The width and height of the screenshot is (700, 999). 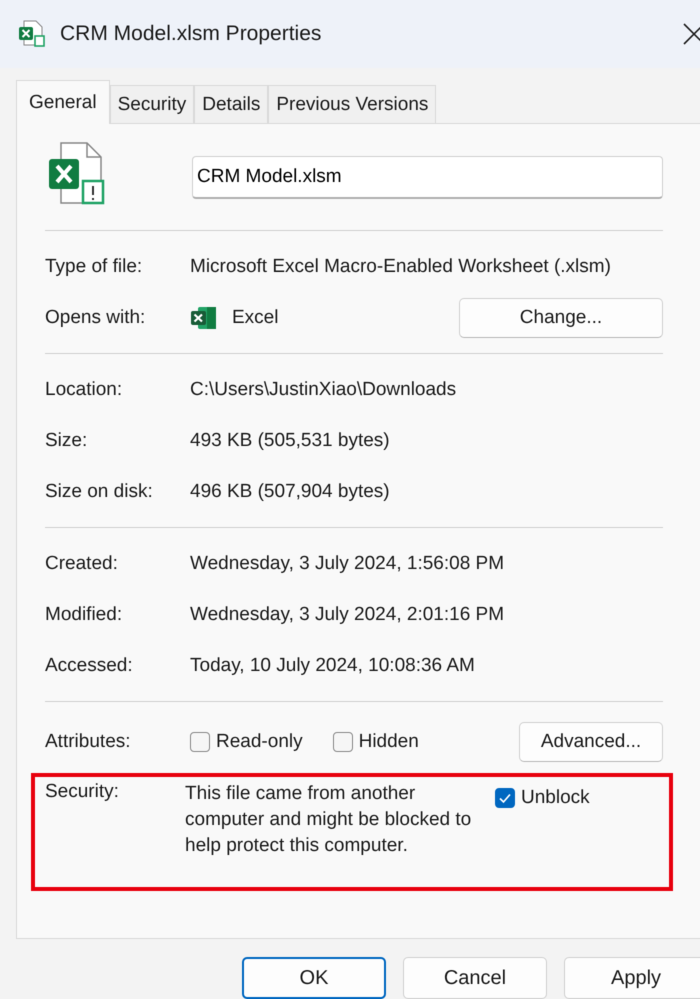 I want to click on field-value: Wednesday, 3 July 2024, 2:01:16 PM, so click(x=347, y=615).